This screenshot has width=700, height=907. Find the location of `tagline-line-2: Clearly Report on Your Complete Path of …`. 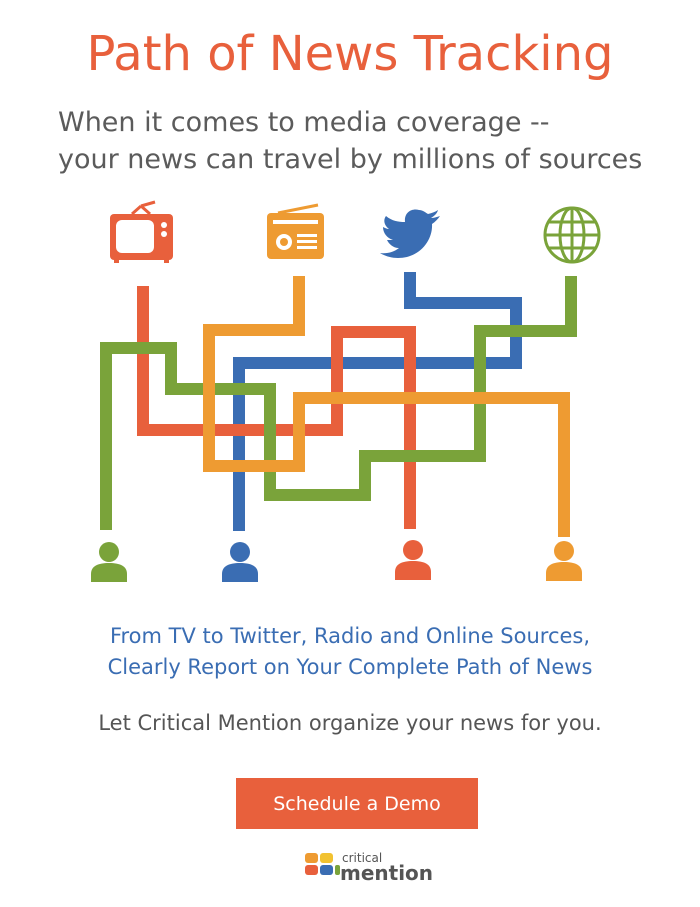

tagline-line-2: Clearly Report on Your Complete Path of … is located at coordinates (350, 667).